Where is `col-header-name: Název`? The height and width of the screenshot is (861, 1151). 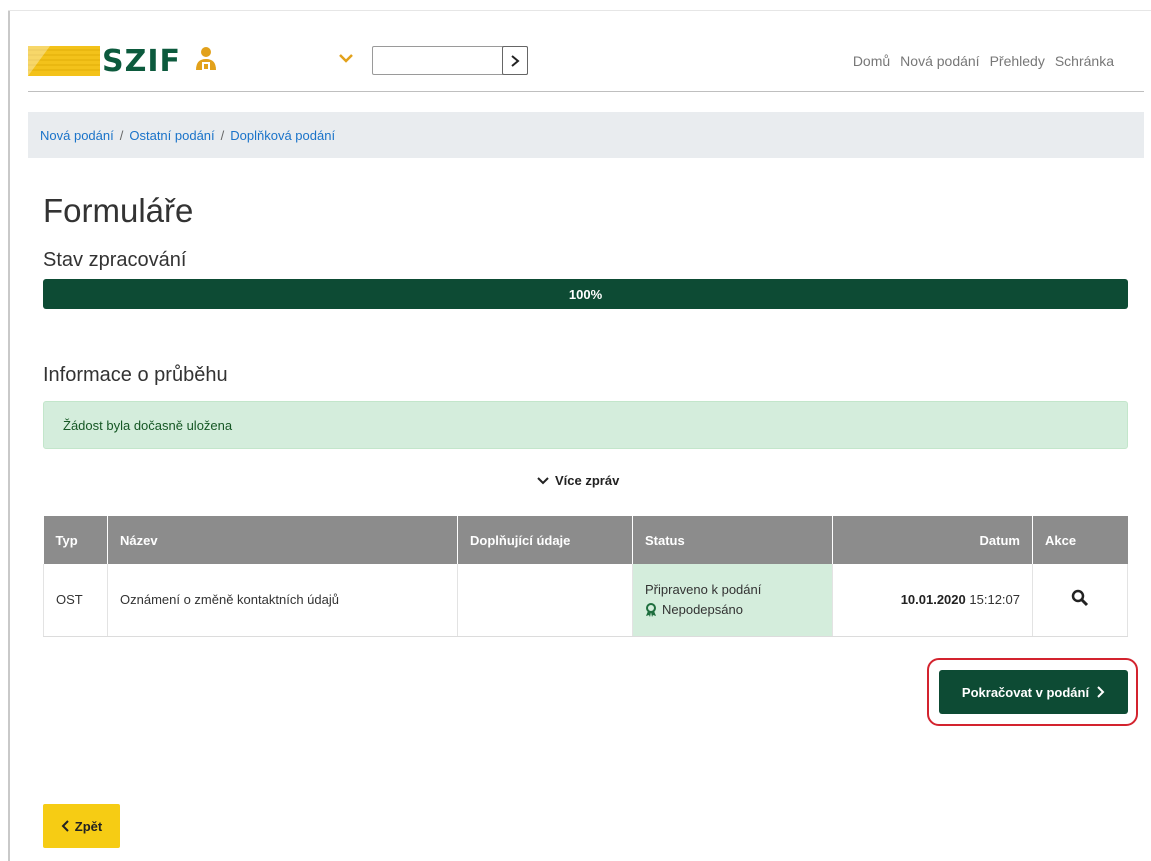 col-header-name: Název is located at coordinates (282, 540).